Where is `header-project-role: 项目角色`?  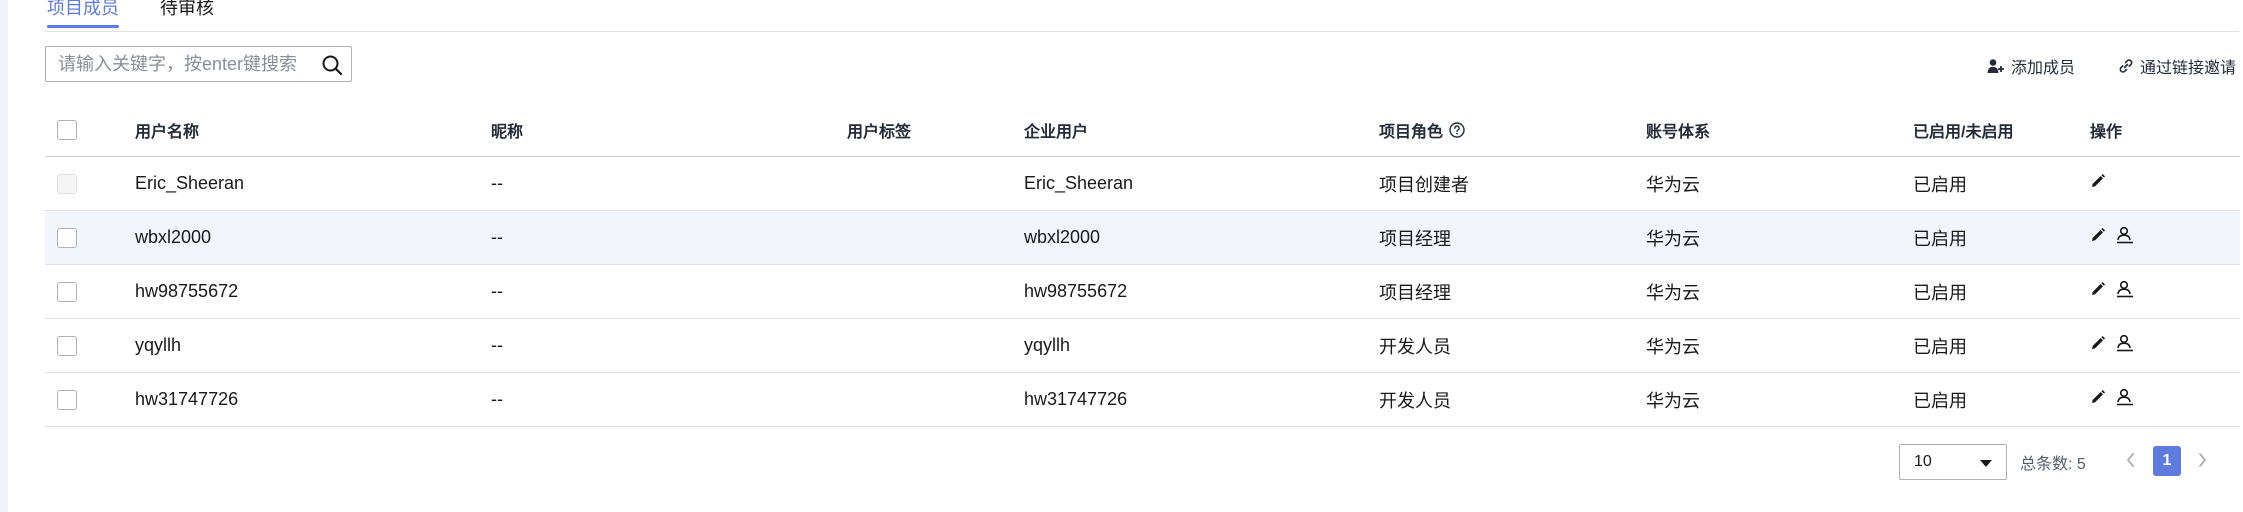 header-project-role: 项目角色 is located at coordinates (1422, 130).